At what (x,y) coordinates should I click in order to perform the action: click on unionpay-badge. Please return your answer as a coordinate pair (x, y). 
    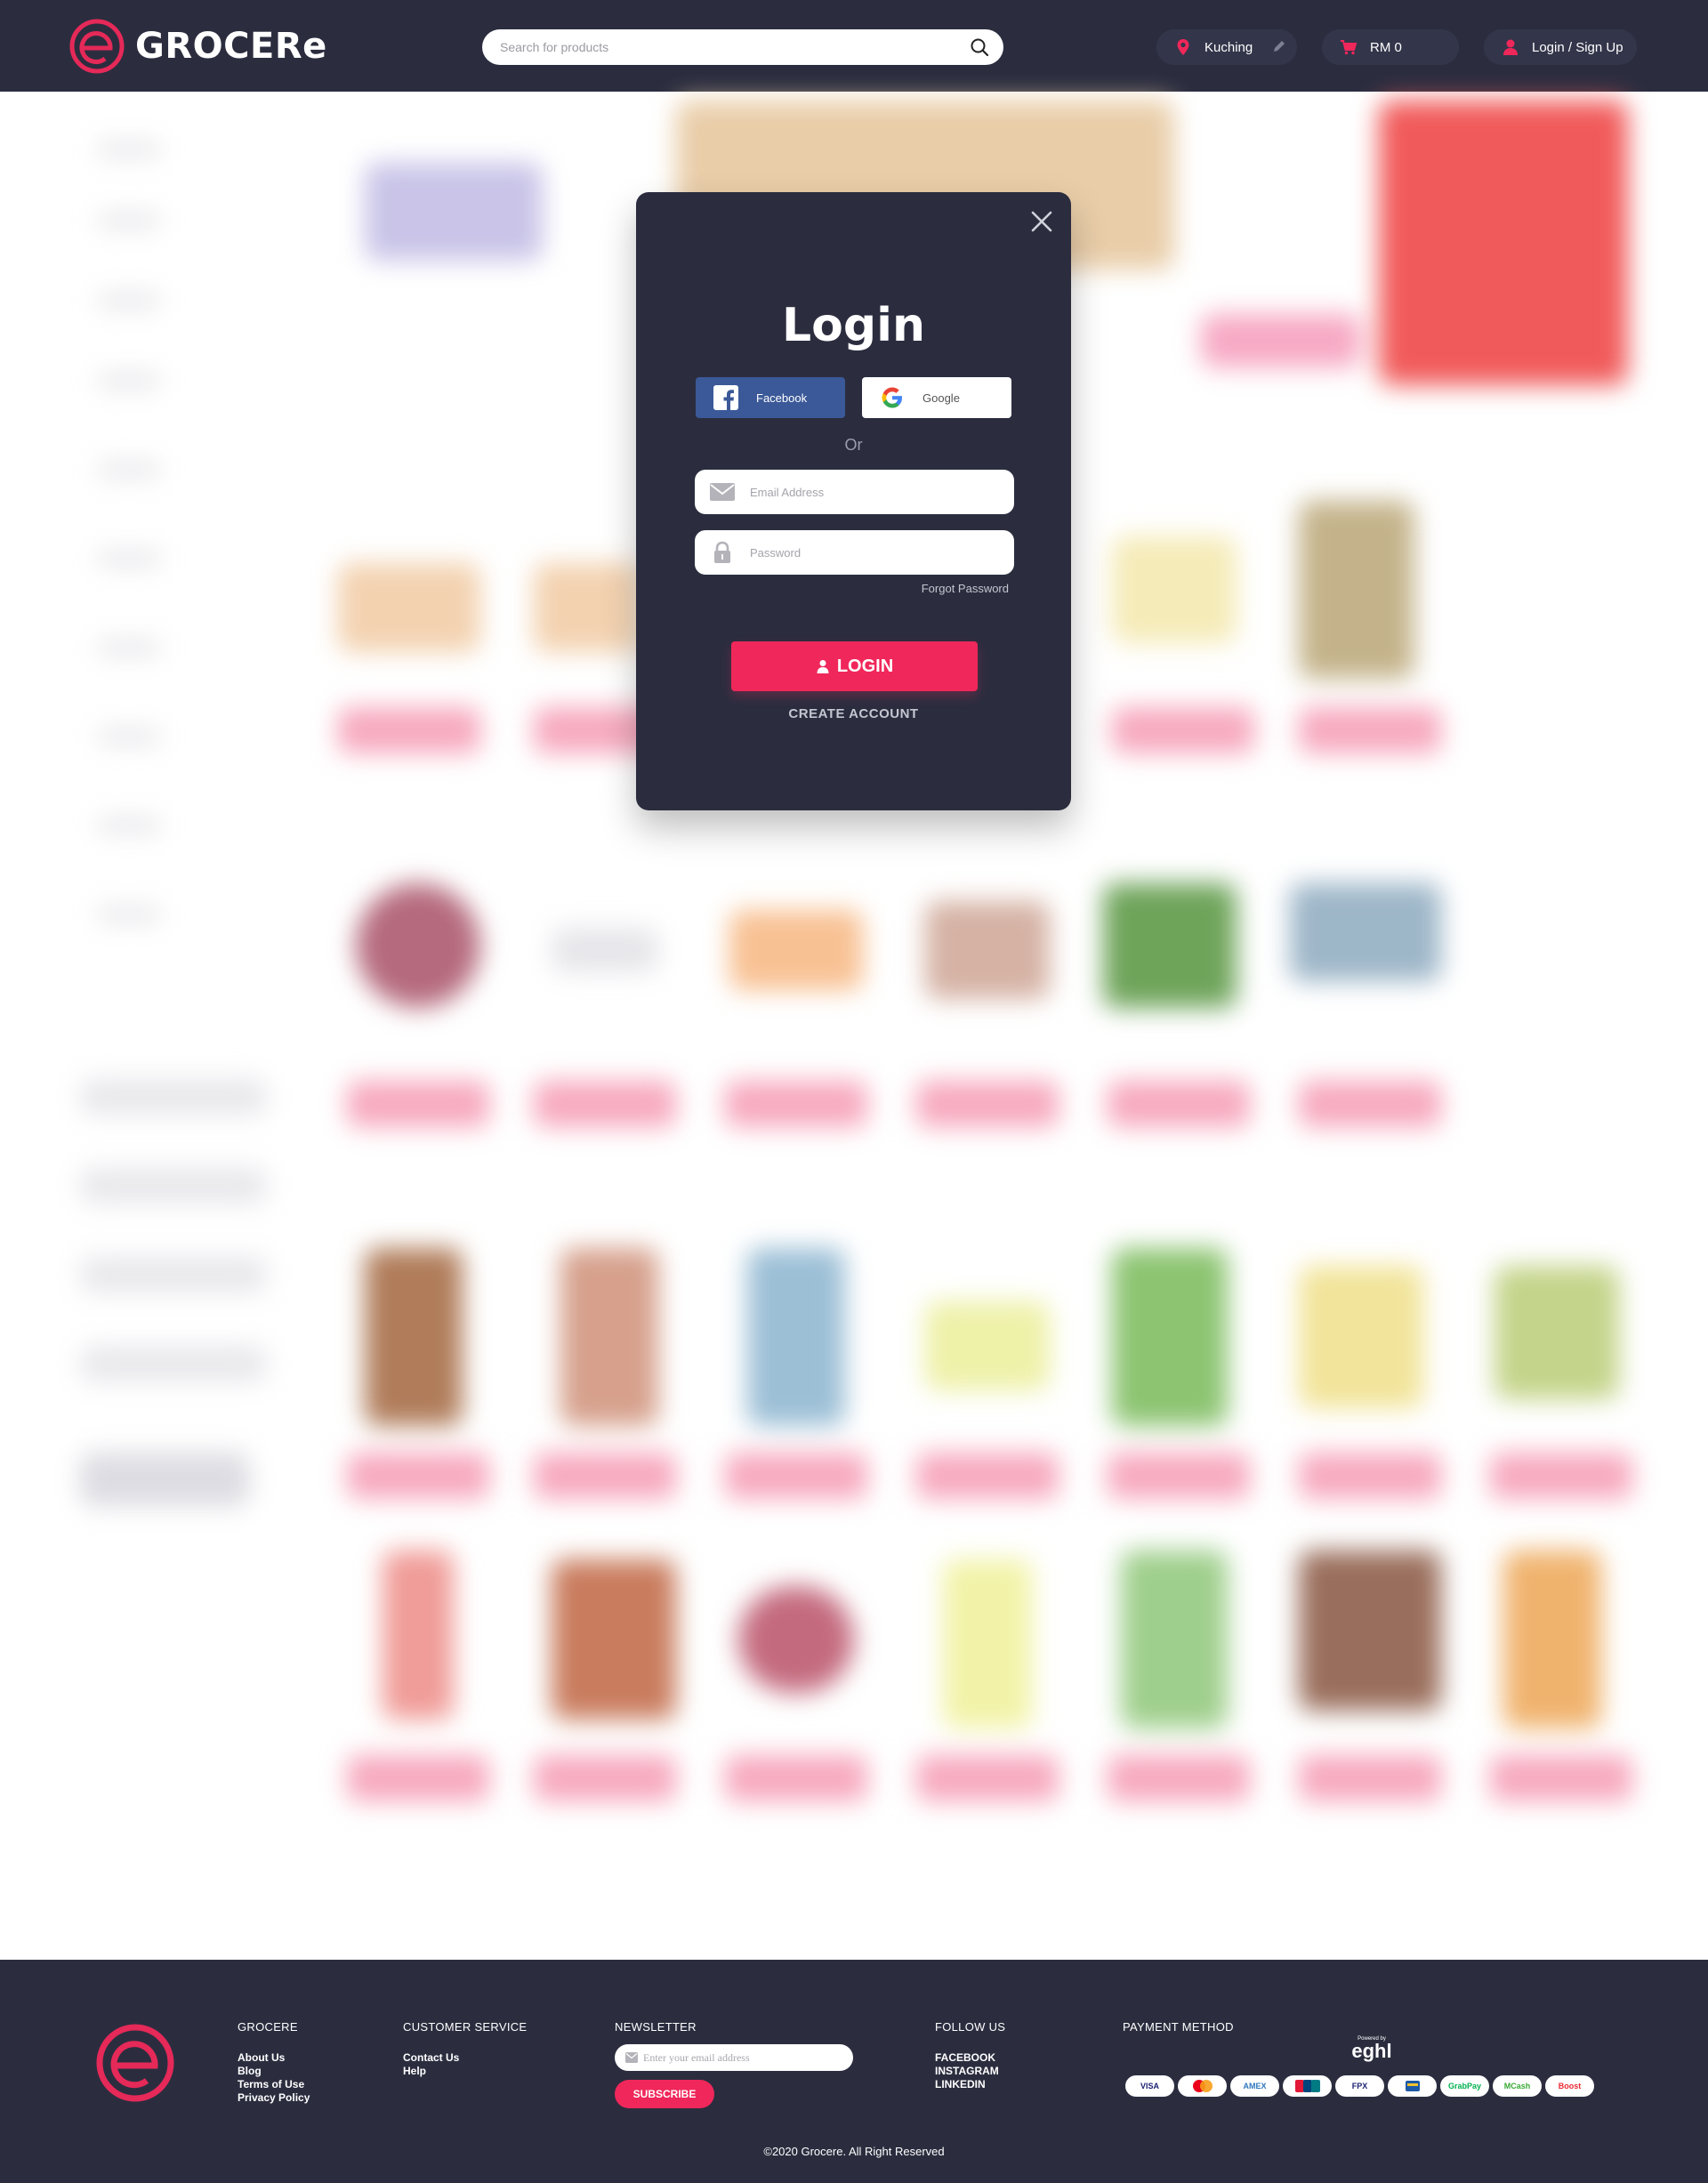
    Looking at the image, I should click on (1307, 2086).